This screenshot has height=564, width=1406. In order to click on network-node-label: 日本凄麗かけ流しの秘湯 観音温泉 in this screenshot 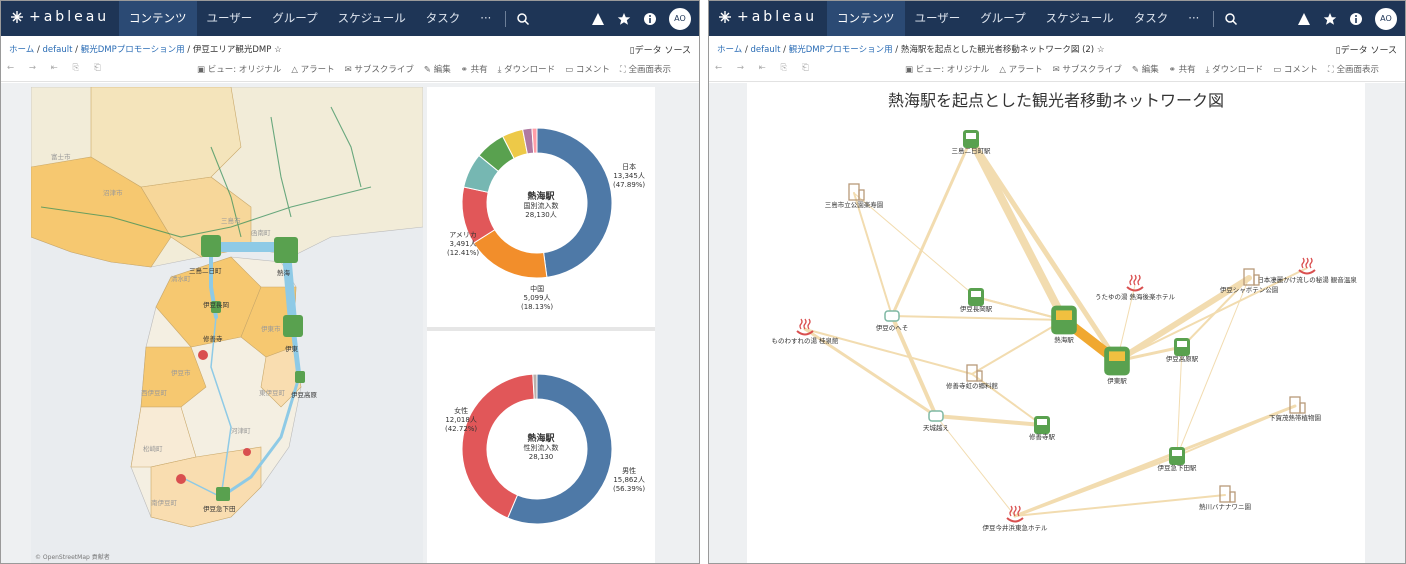, I will do `click(1307, 279)`.